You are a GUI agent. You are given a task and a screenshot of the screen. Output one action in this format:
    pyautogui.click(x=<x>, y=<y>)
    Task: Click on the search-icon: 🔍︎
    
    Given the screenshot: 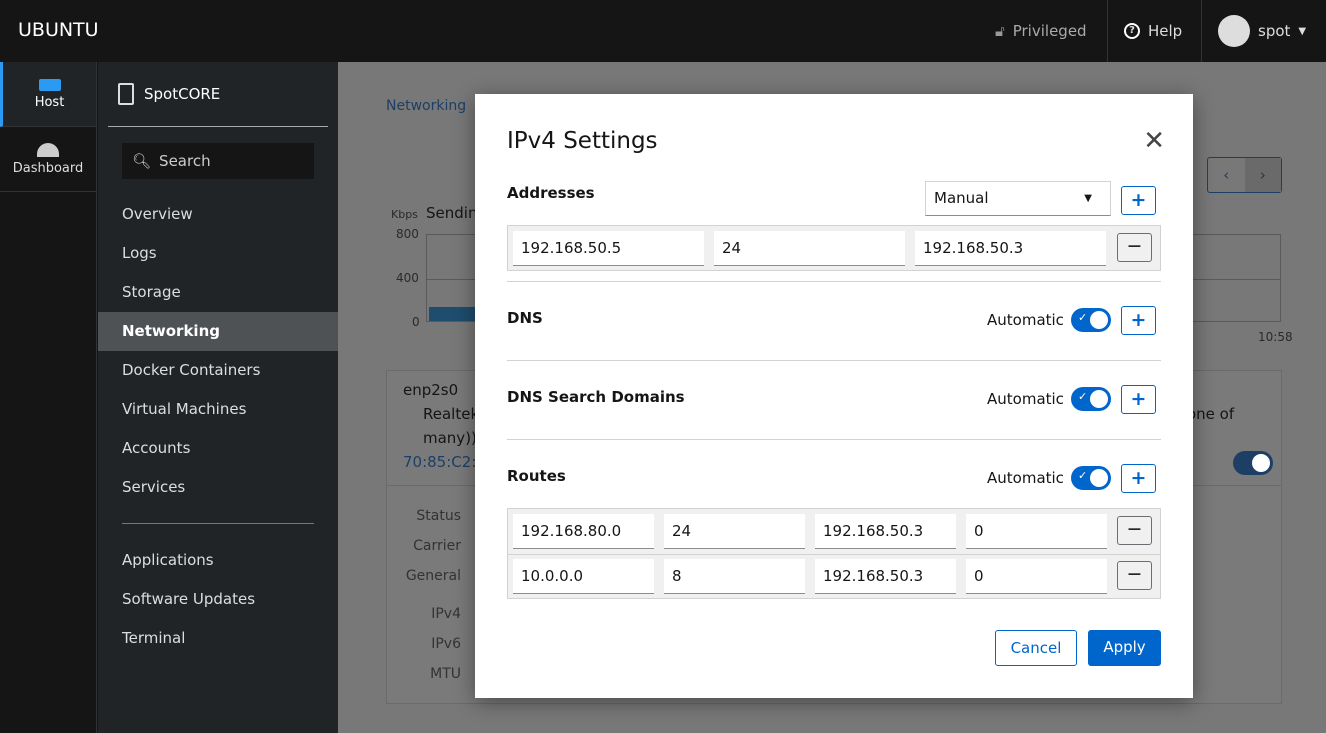 What is the action you would take?
    pyautogui.click(x=142, y=161)
    